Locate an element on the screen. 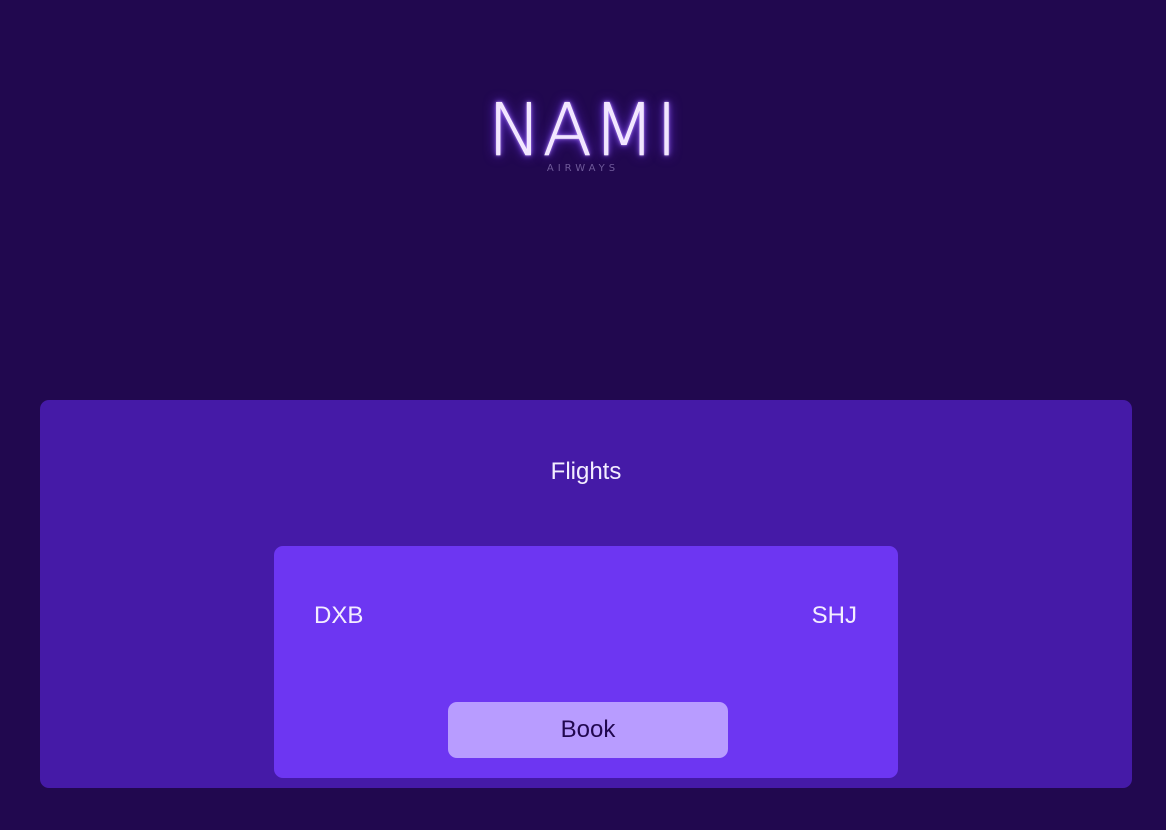 This screenshot has width=1166, height=830. book-button: Book is located at coordinates (588, 730).